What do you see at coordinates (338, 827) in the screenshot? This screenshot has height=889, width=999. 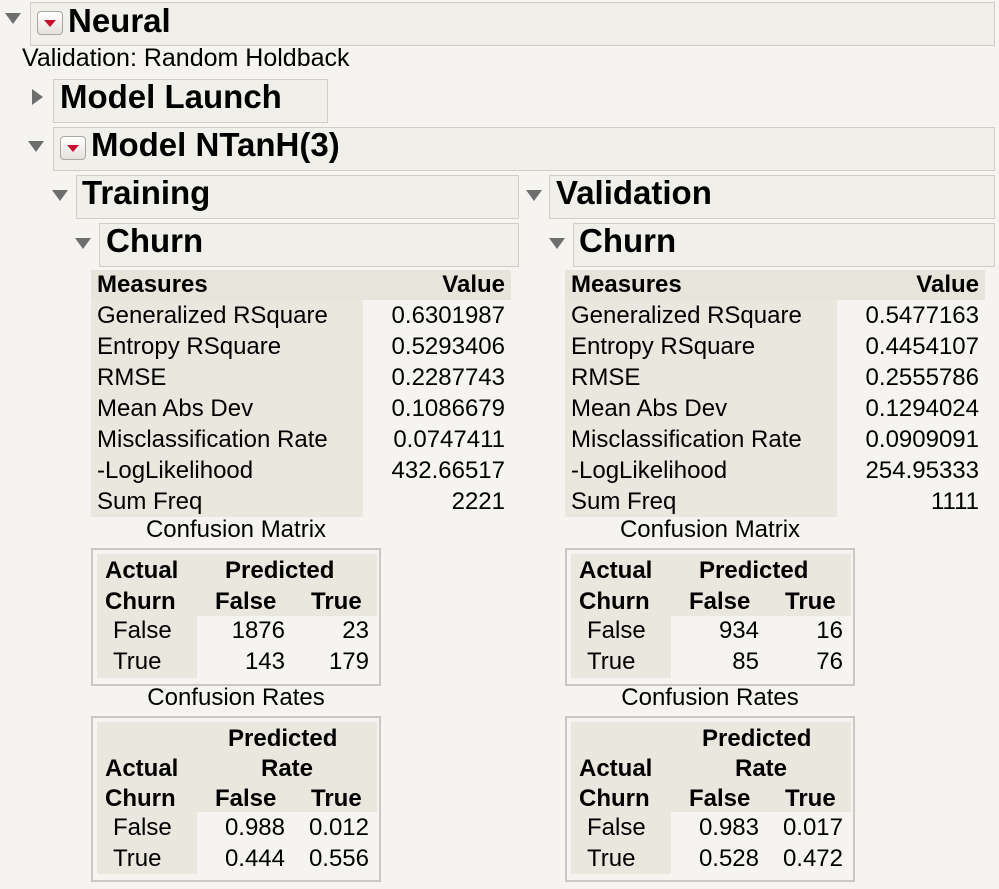 I see `cell-value: 0.012` at bounding box center [338, 827].